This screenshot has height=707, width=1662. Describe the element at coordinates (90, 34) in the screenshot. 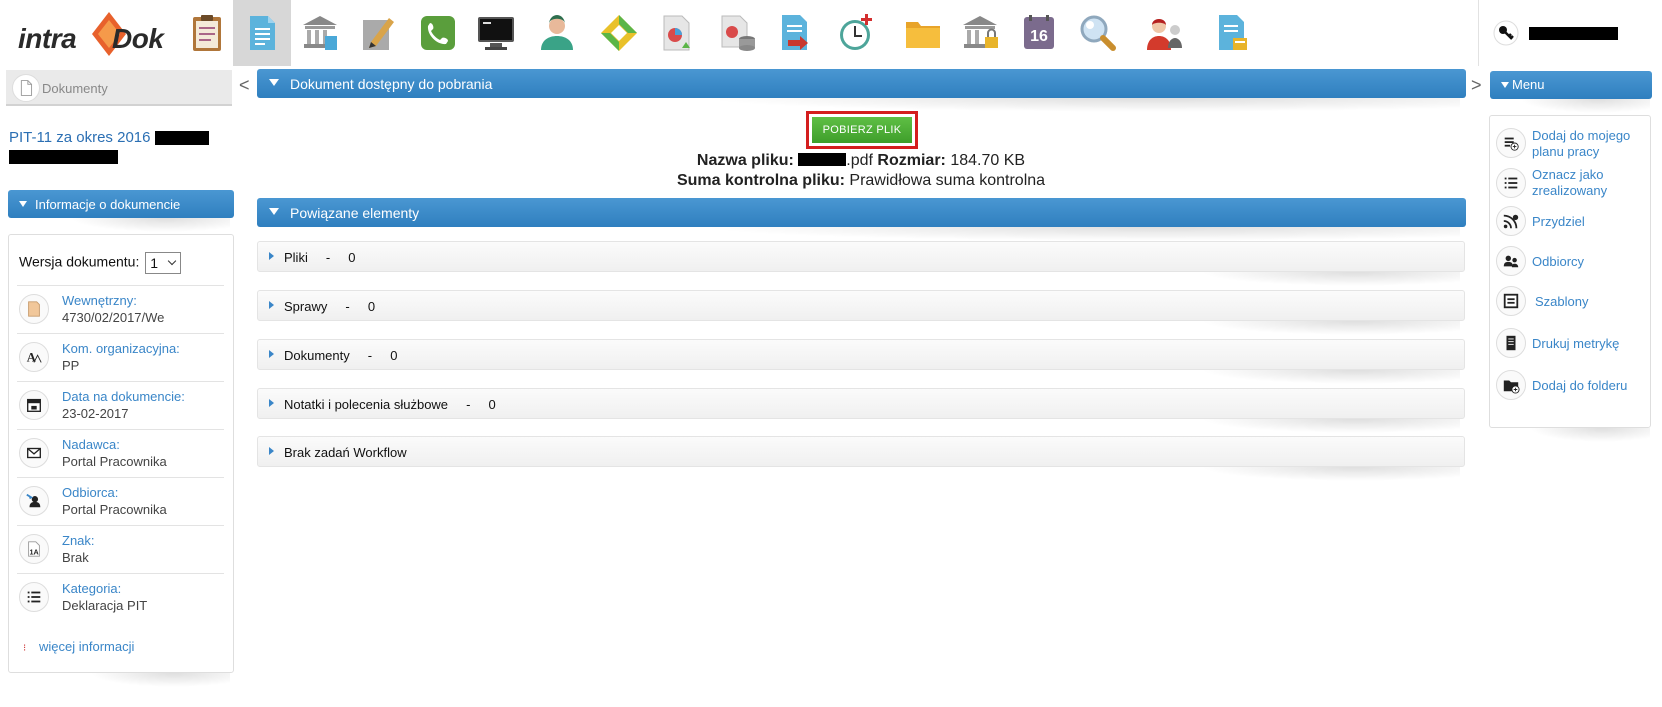

I see `intradok-logo: intra Dok` at that location.